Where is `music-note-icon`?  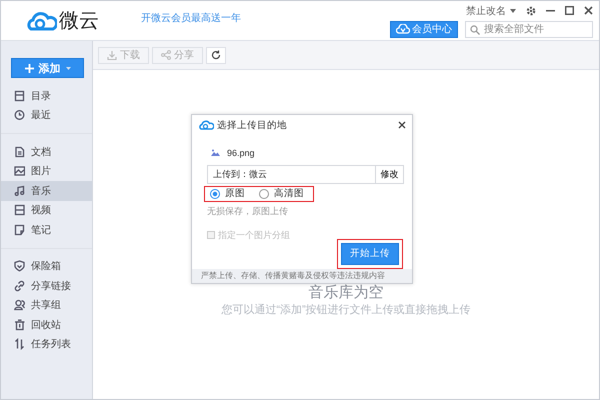 music-note-icon is located at coordinates (19, 190).